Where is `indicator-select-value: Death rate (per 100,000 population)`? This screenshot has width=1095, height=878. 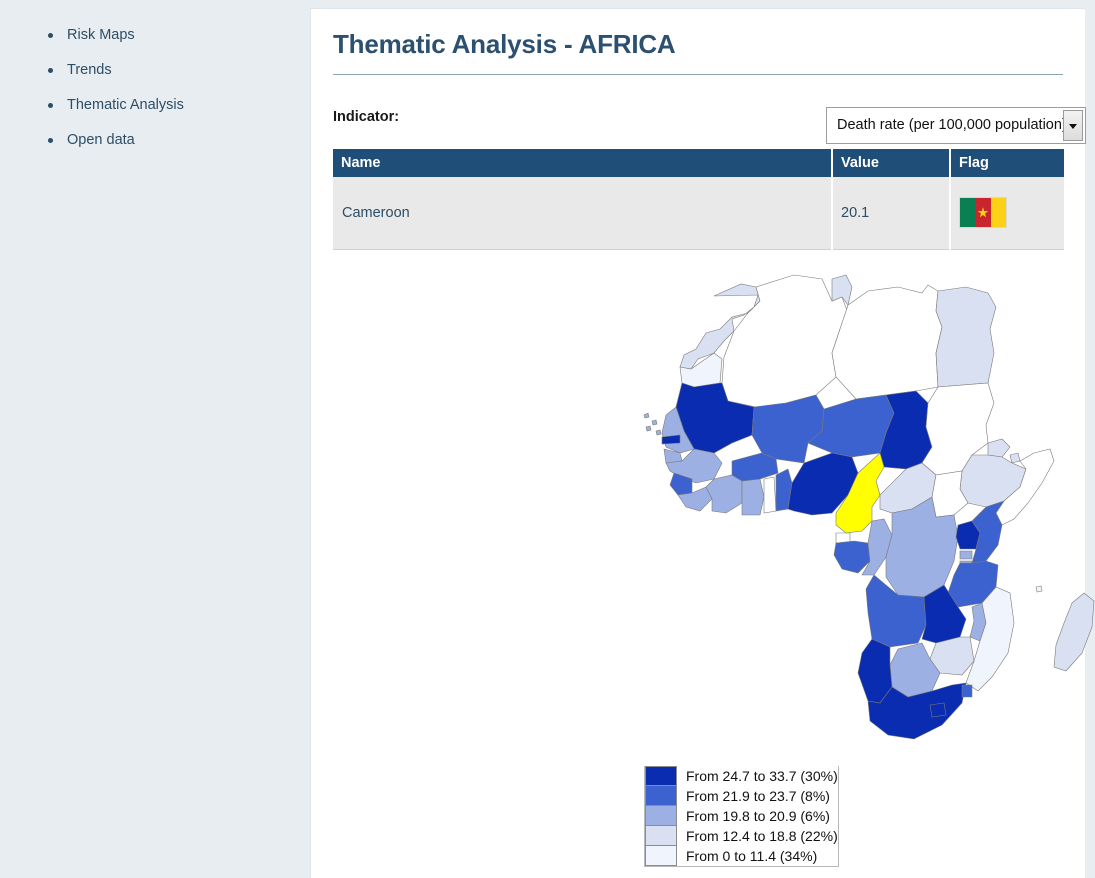
indicator-select-value: Death rate (per 100,000 population) is located at coordinates (952, 125).